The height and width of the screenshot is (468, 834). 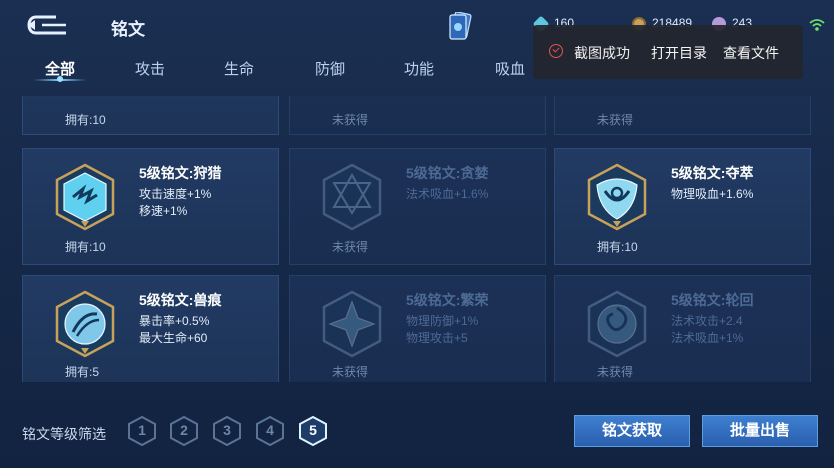 I want to click on inscription-stat: 物理吸血+1.6%, so click(x=712, y=194).